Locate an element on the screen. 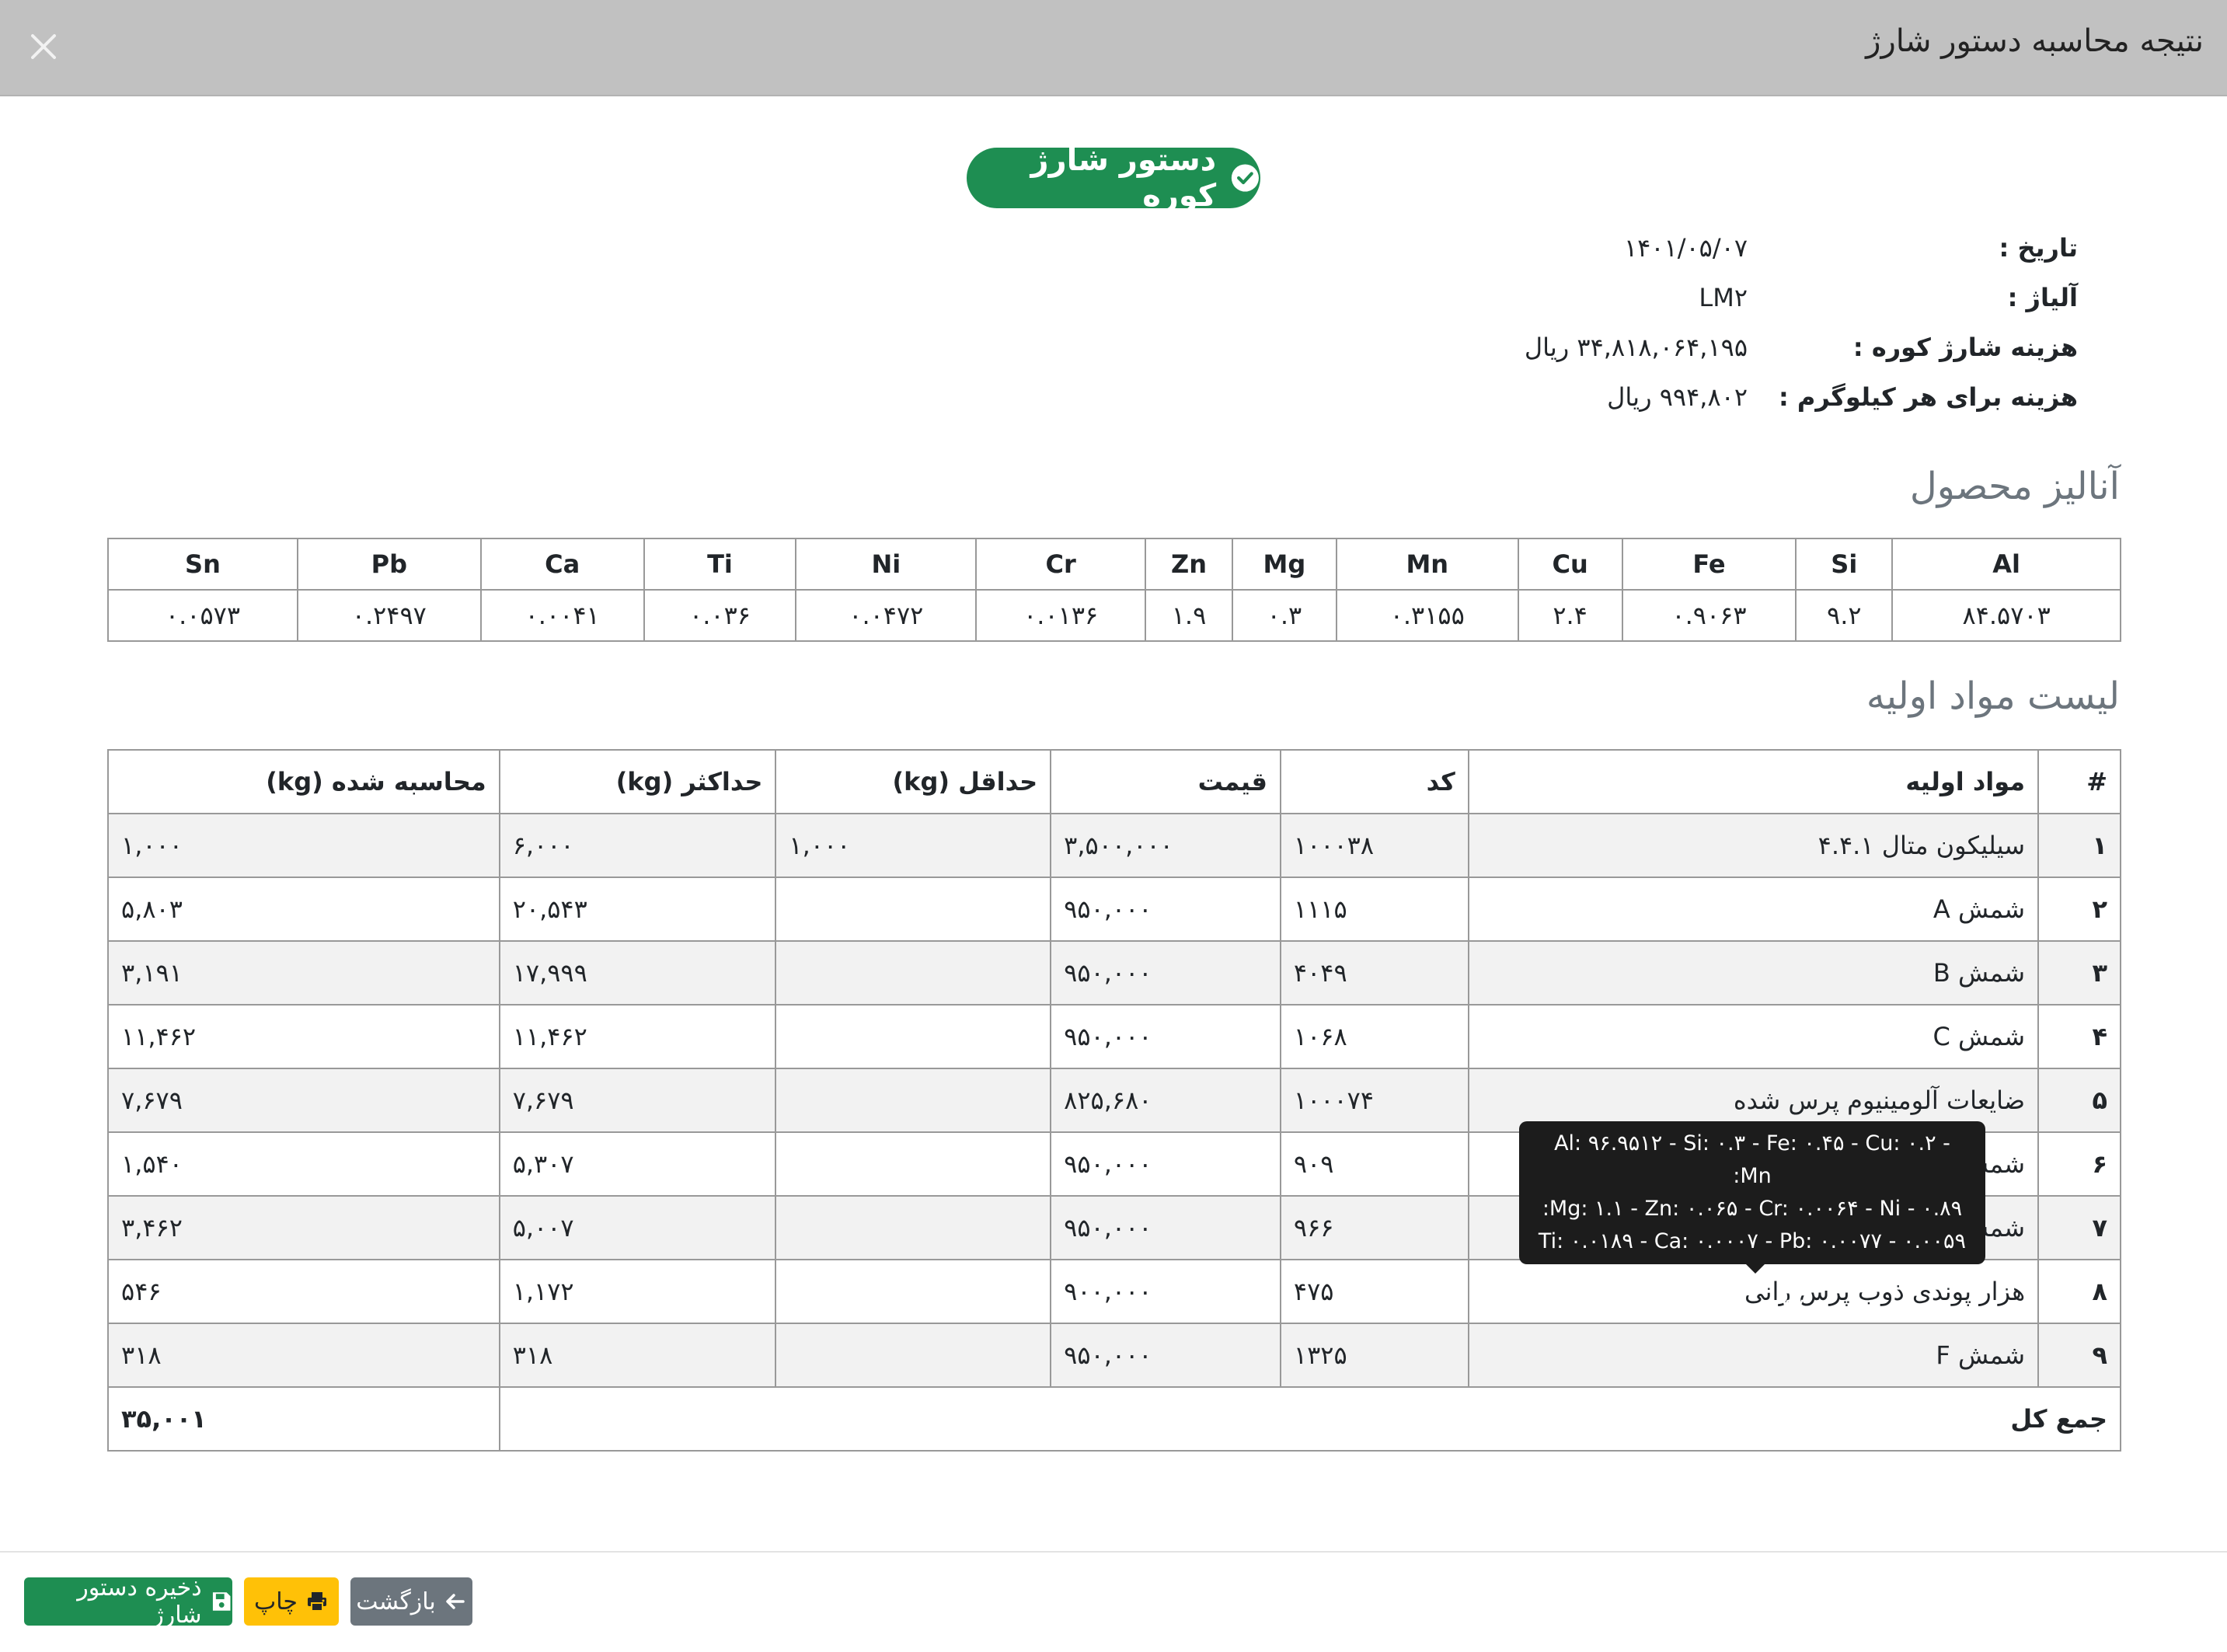 The height and width of the screenshot is (1652, 2227). material-code: ۹۶۶ is located at coordinates (1374, 1227).